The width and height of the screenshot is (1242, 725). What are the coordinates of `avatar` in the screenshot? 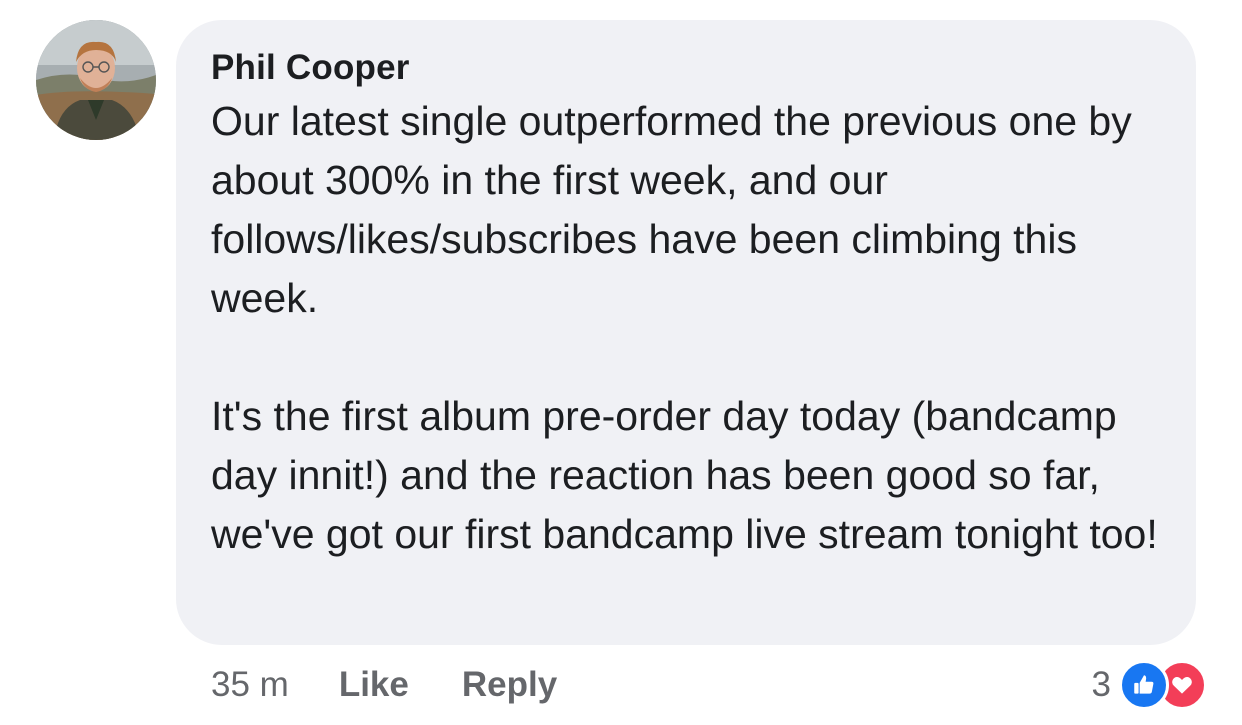 It's located at (96, 80).